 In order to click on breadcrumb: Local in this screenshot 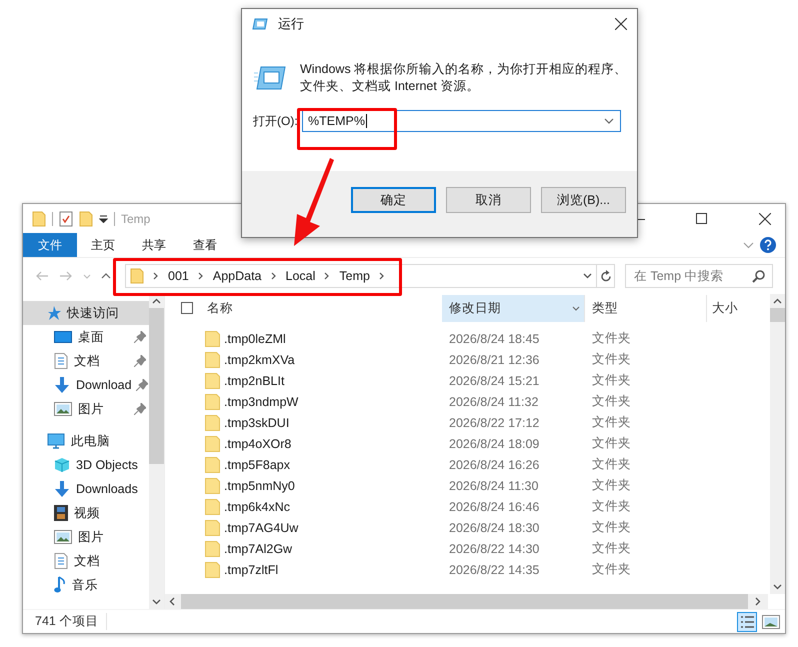, I will do `click(301, 276)`.